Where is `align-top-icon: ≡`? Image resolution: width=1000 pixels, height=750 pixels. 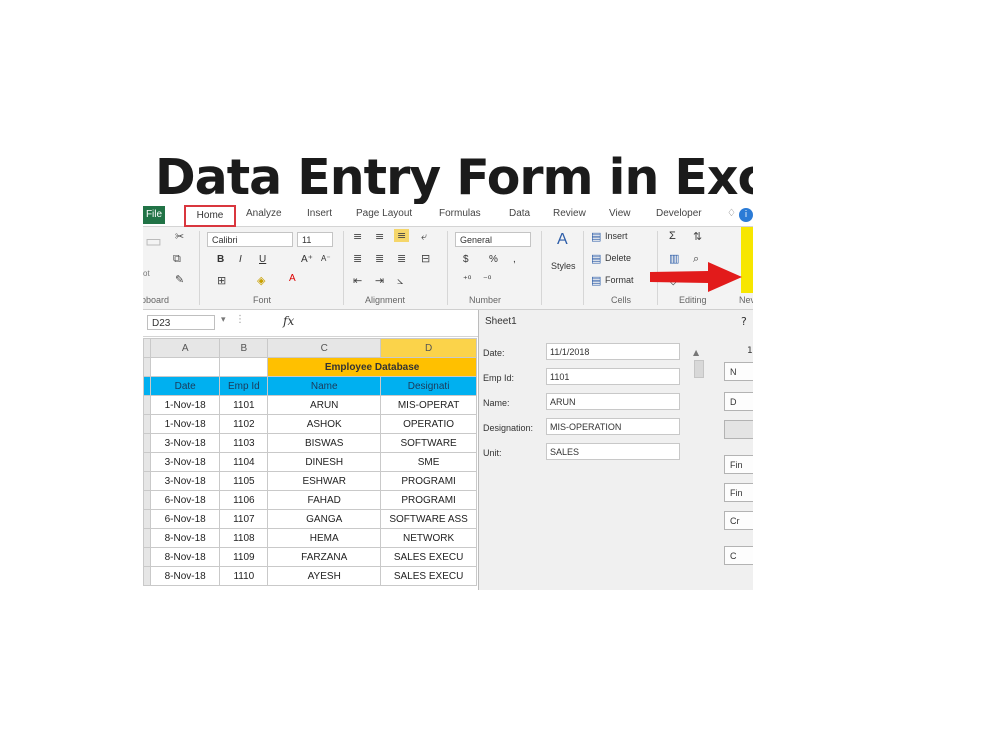 align-top-icon: ≡ is located at coordinates (357, 236).